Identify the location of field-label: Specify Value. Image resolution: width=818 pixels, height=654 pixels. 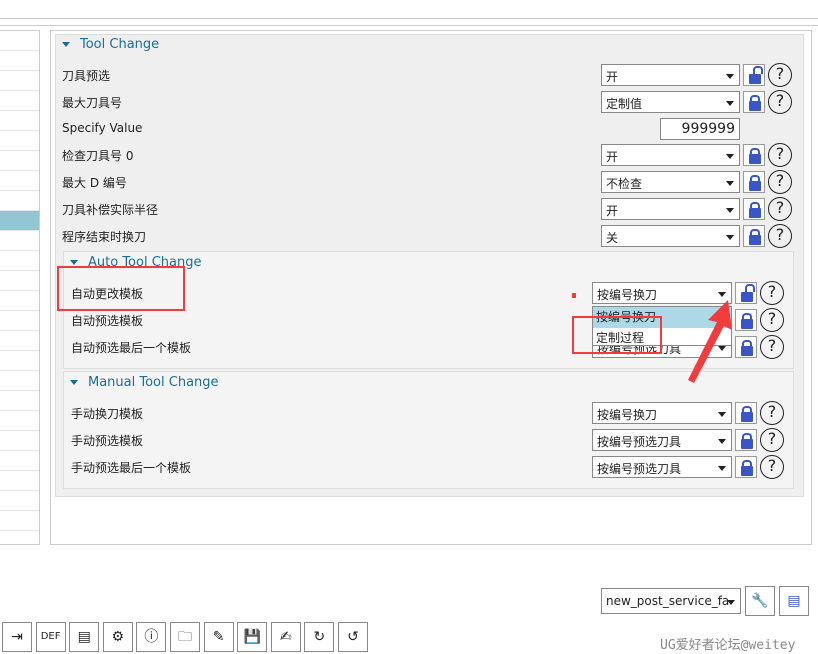
(102, 128).